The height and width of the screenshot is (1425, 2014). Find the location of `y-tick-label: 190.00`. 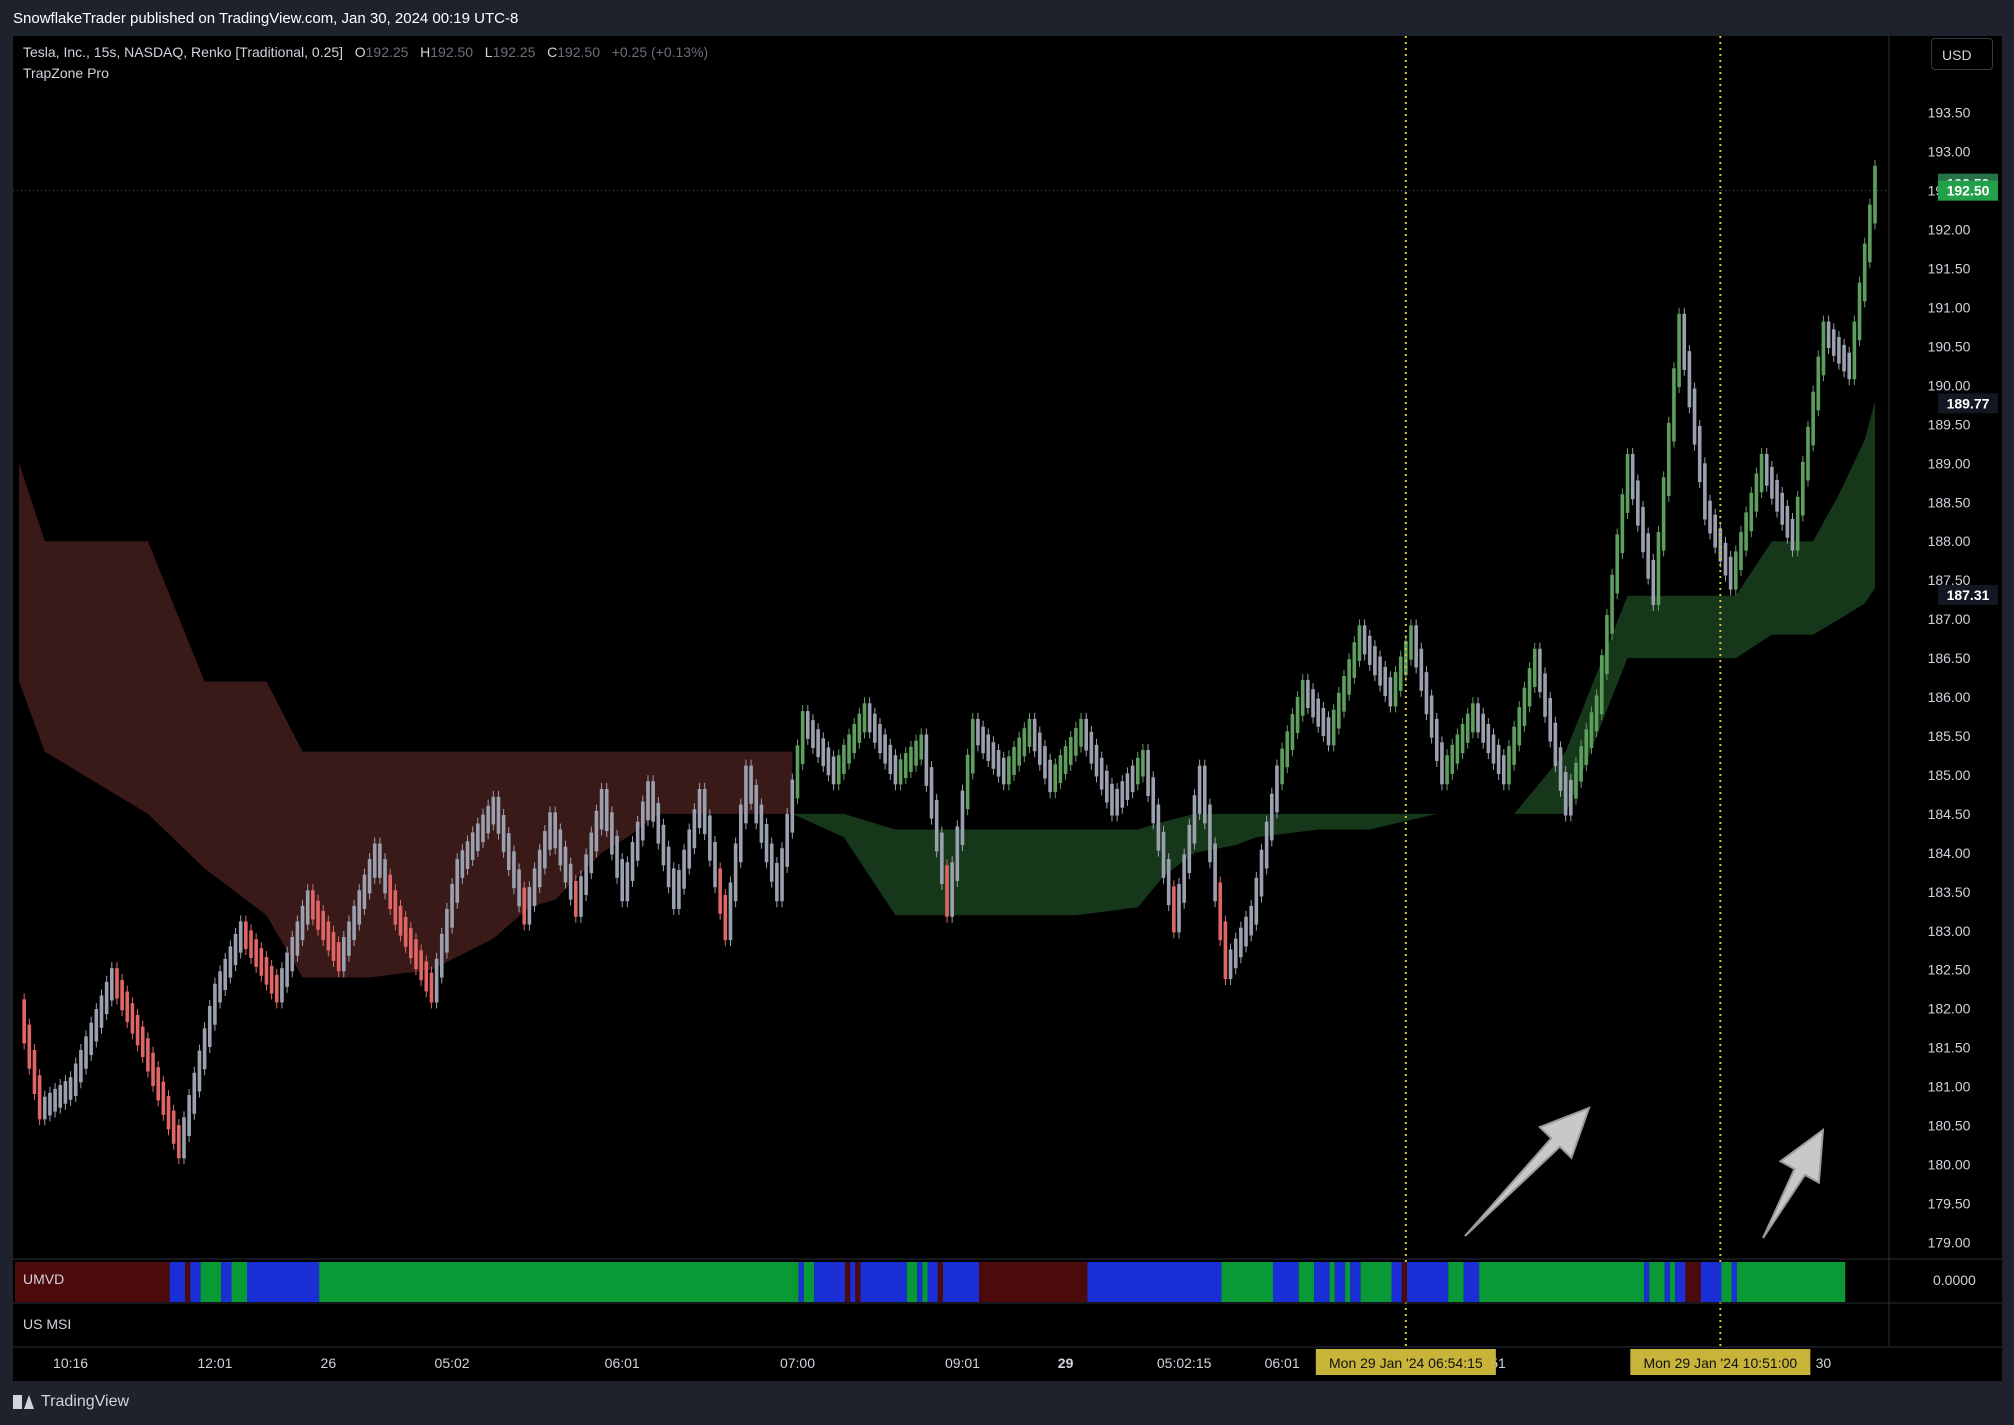

y-tick-label: 190.00 is located at coordinates (1949, 385).